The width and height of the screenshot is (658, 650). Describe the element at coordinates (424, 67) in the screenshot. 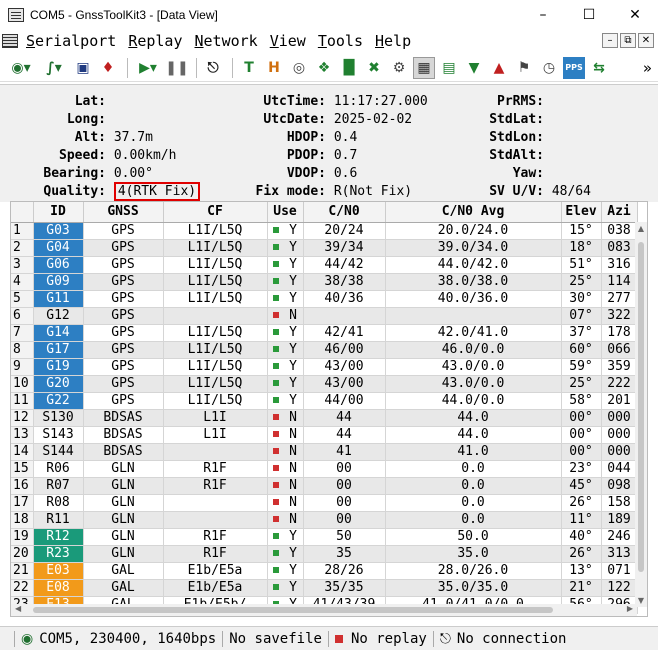

I see `data-view-icon: ▦` at that location.